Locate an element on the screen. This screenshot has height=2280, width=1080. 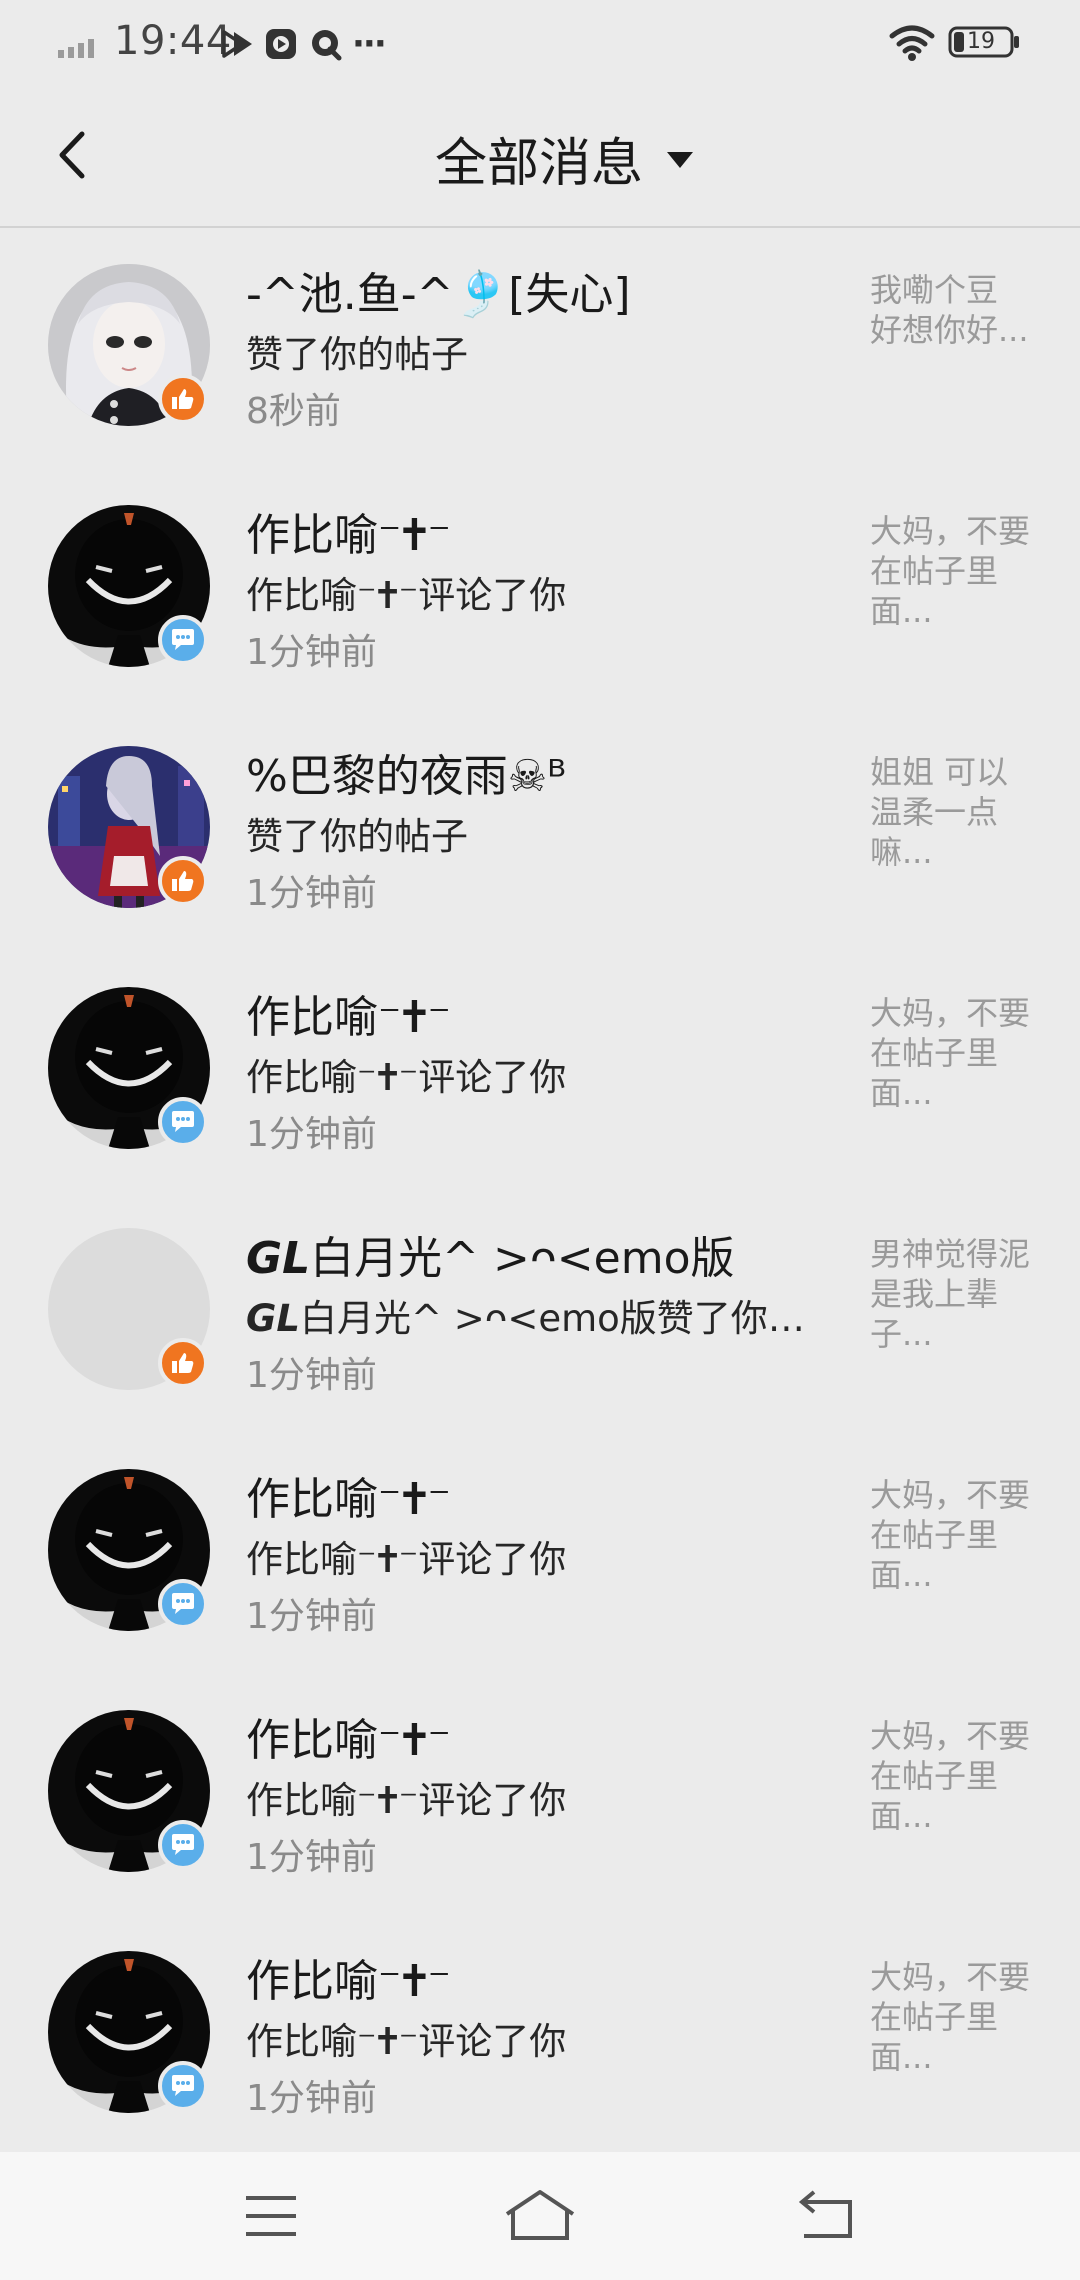
status-notification-icons: ··· is located at coordinates (303, 44).